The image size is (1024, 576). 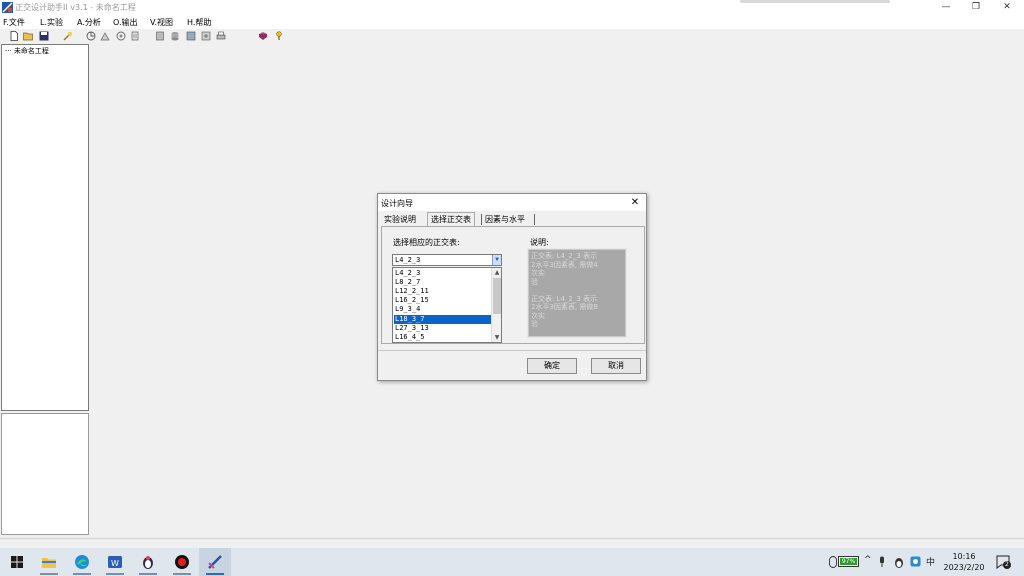 I want to click on help-icon, so click(x=279, y=36).